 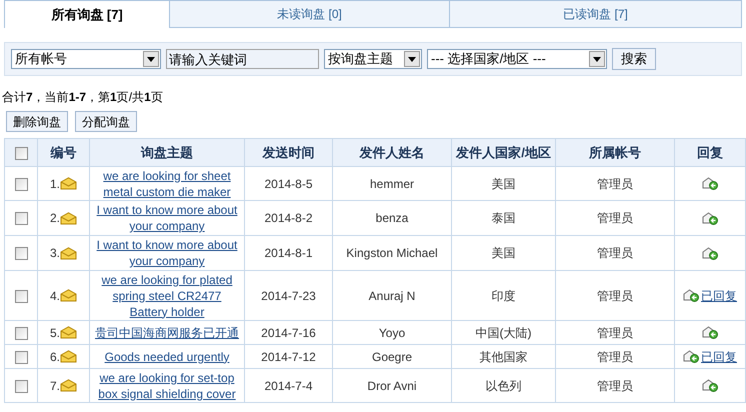 What do you see at coordinates (288, 253) in the screenshot?
I see `send-time: 2014-8-1` at bounding box center [288, 253].